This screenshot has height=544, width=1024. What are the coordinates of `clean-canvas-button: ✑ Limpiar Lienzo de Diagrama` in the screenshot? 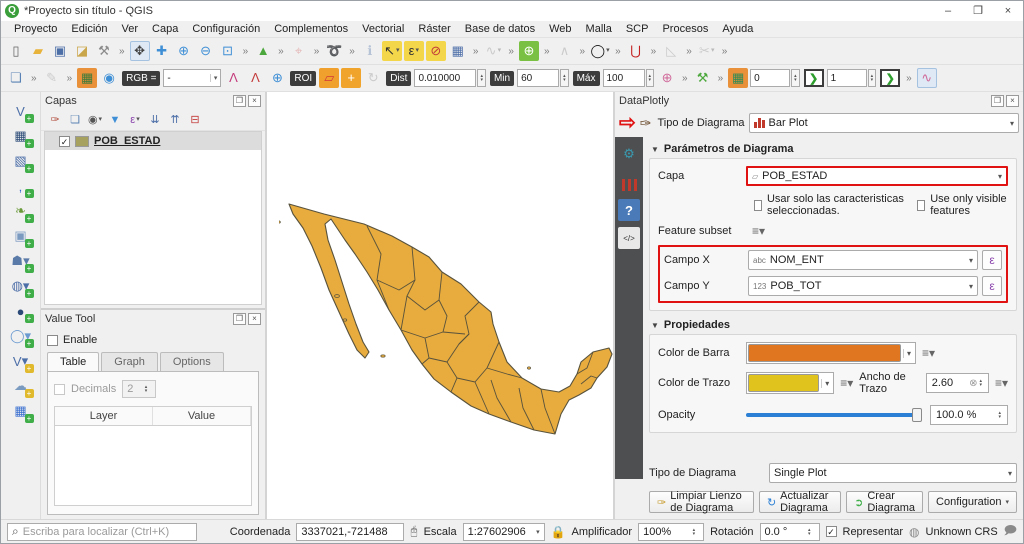 It's located at (701, 502).